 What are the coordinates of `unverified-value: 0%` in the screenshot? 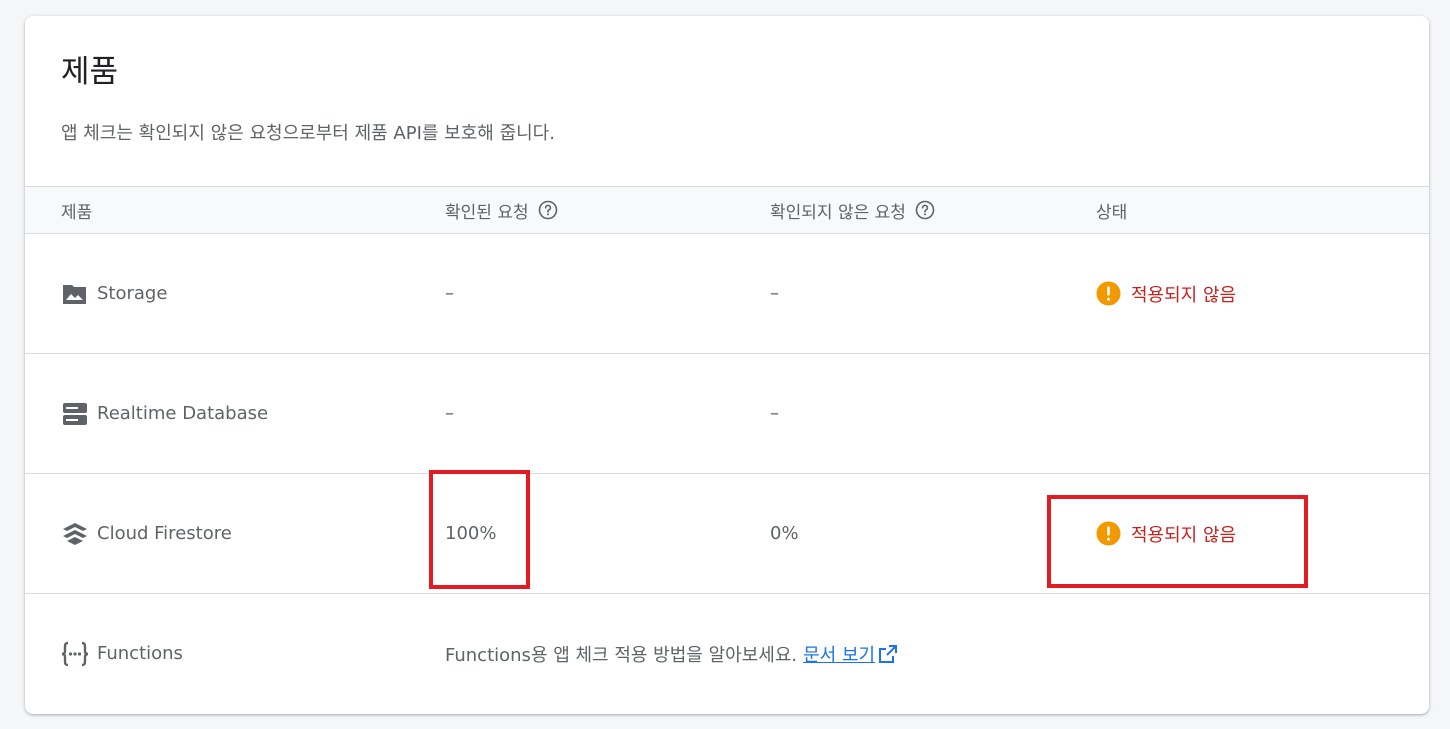 It's located at (784, 533).